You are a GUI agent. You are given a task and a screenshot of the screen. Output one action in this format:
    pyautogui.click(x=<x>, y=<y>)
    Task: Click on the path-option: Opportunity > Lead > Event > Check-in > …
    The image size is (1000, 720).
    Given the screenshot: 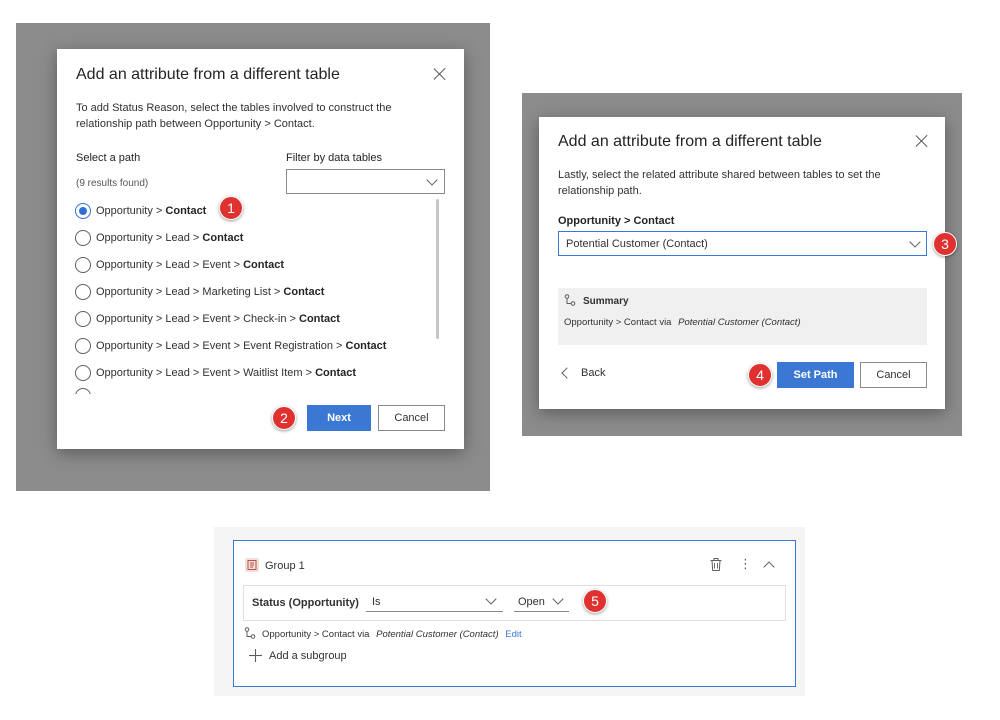 What is the action you would take?
    pyautogui.click(x=207, y=319)
    